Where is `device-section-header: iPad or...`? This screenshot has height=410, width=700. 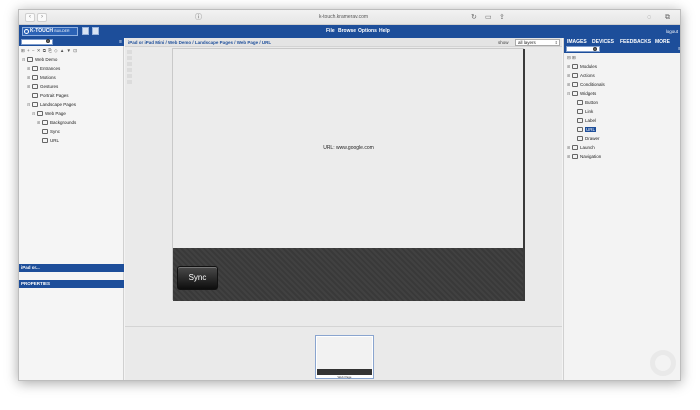 device-section-header: iPad or... is located at coordinates (71, 268).